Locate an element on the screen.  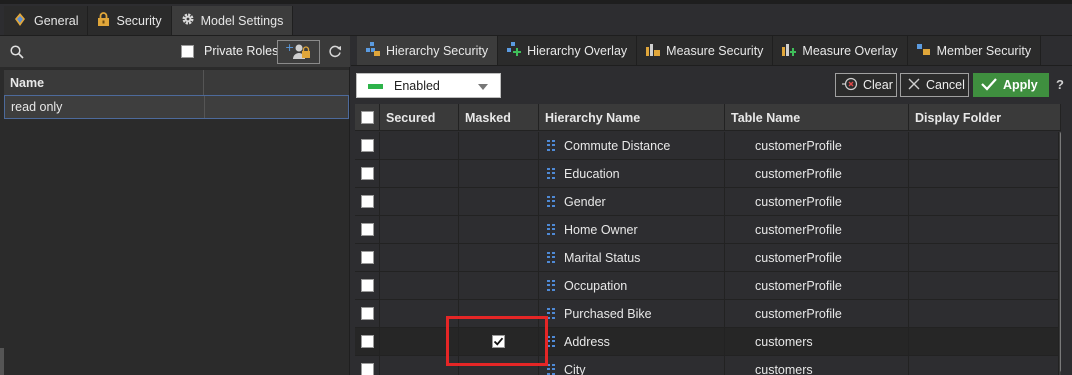
apply-button: Apply is located at coordinates (1011, 85).